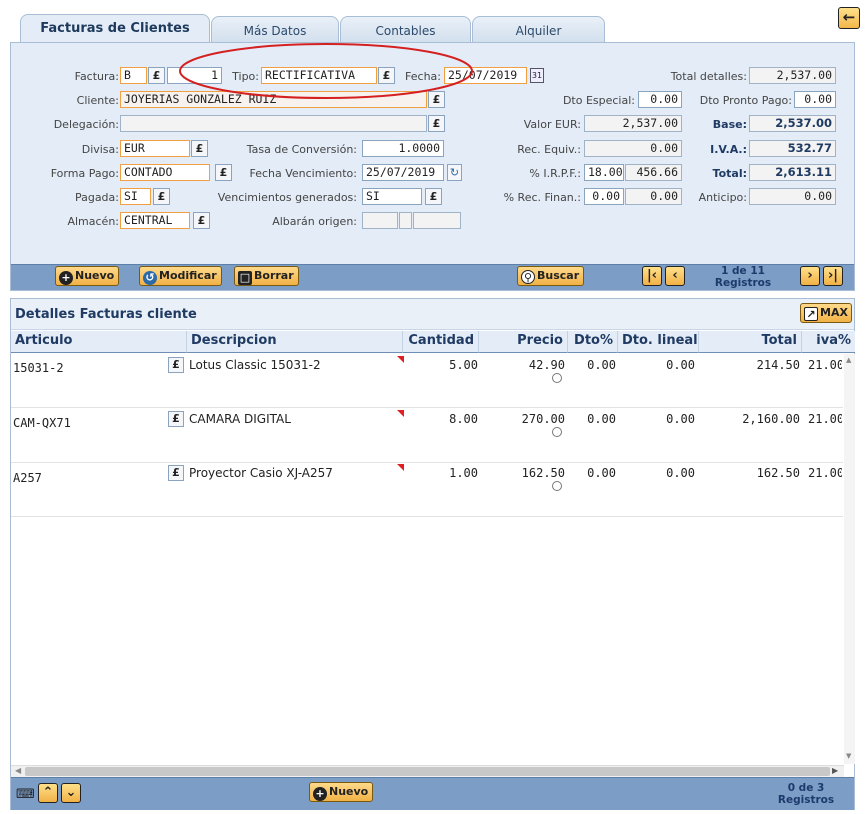 The image size is (866, 814). What do you see at coordinates (295, 342) in the screenshot?
I see `col-header-descripcion: Descripcion` at bounding box center [295, 342].